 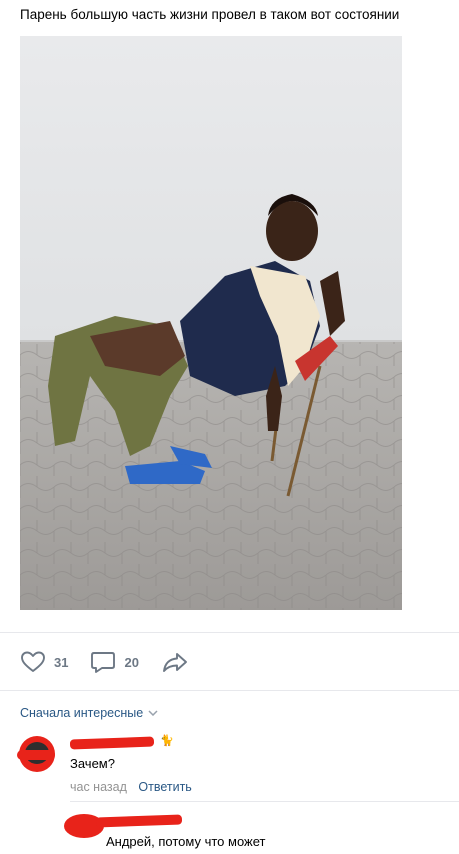 I want to click on comment-time: час назад, so click(x=98, y=787).